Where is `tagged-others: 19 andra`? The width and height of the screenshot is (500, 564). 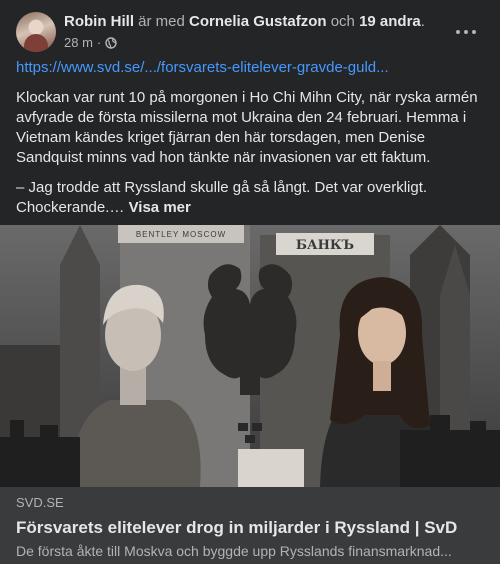 tagged-others: 19 andra is located at coordinates (390, 21).